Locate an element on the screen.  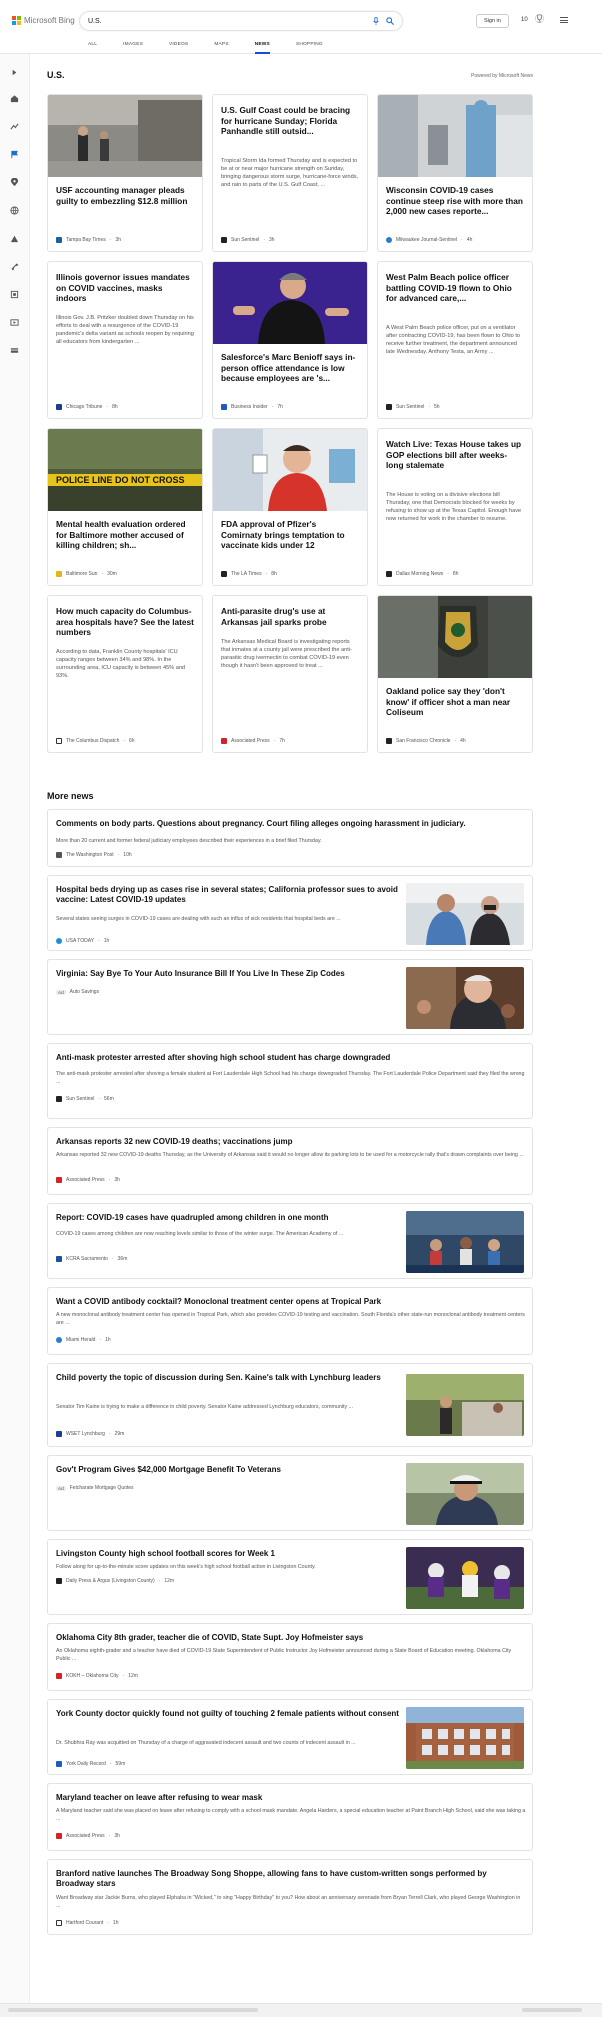
news-source: York Daily Record · 59m is located at coordinates (90, 1764).